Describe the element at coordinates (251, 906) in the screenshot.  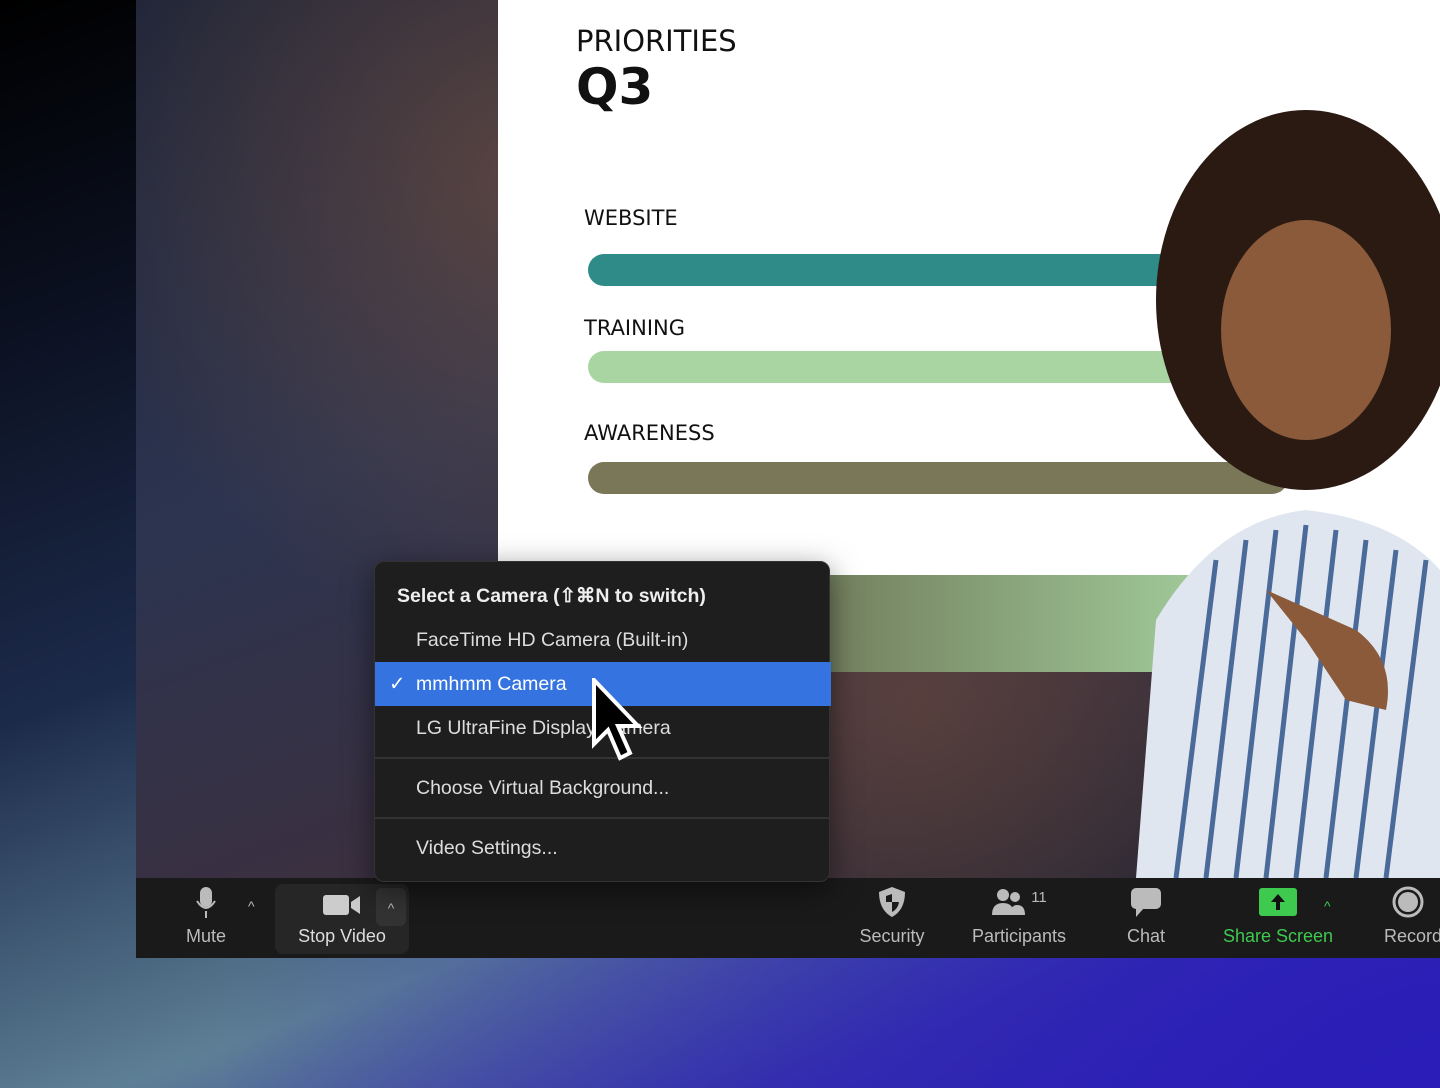
I see `audio-options-caret: ^` at that location.